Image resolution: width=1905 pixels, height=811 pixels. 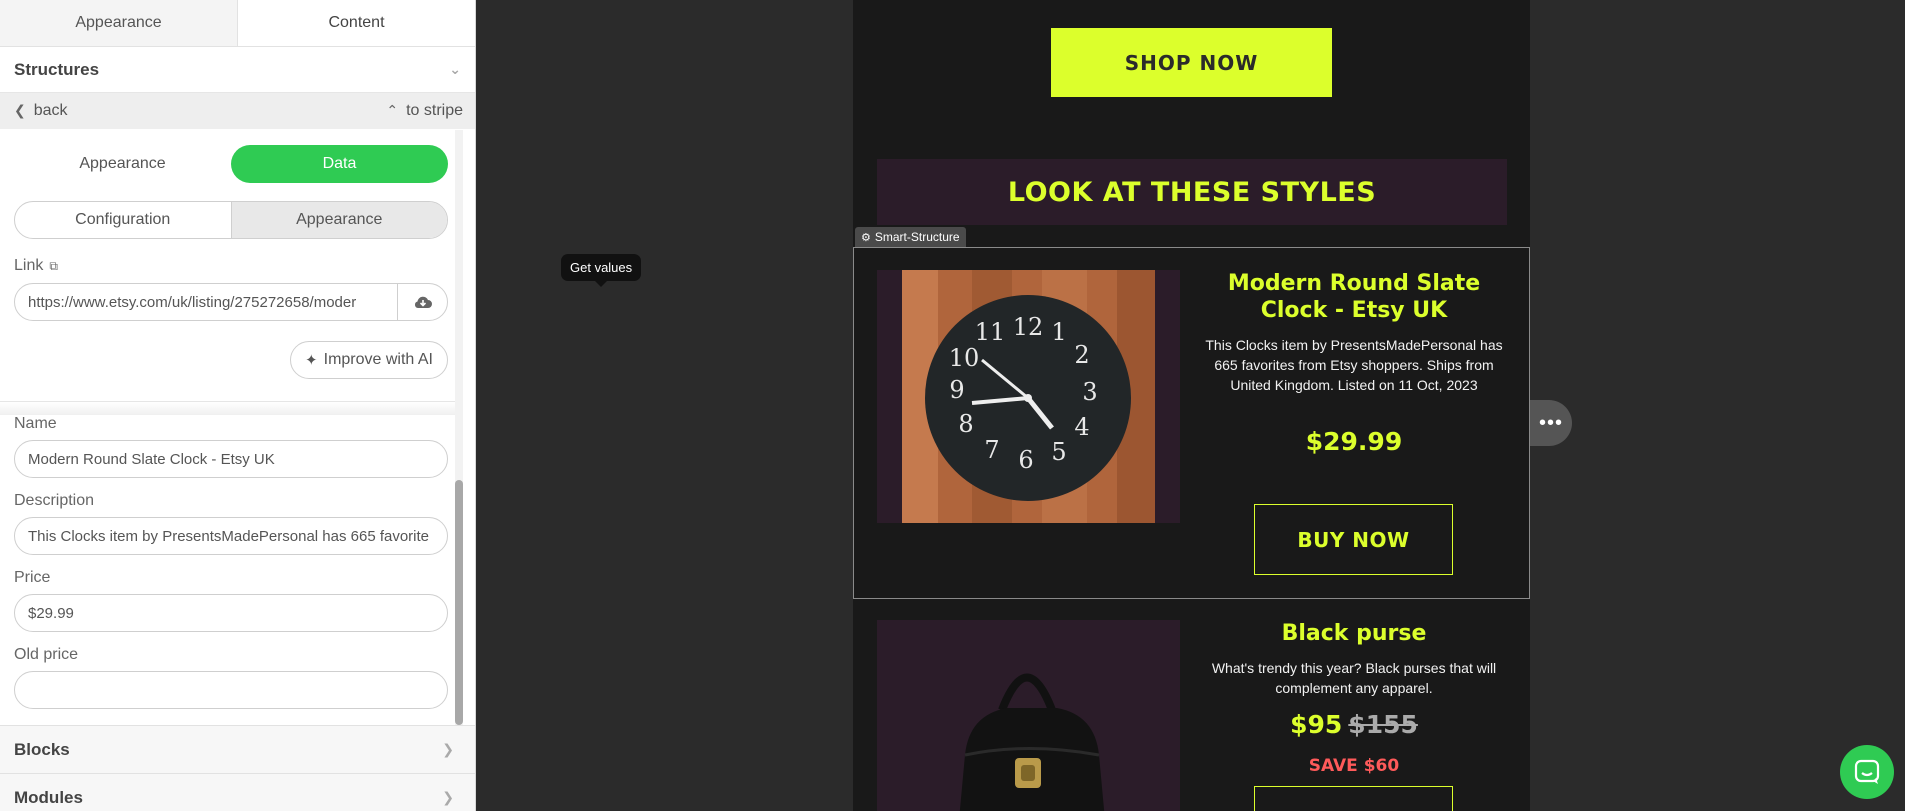 What do you see at coordinates (1192, 192) in the screenshot?
I see `styles-banner: LOOK AT THESE STYLES` at bounding box center [1192, 192].